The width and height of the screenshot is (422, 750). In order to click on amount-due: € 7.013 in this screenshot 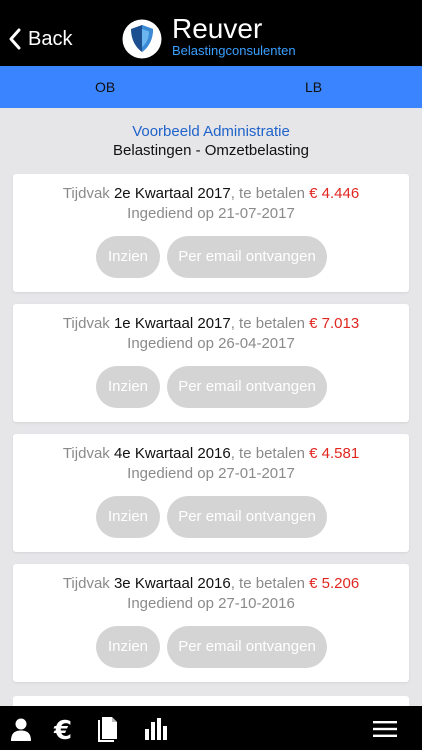, I will do `click(334, 323)`.